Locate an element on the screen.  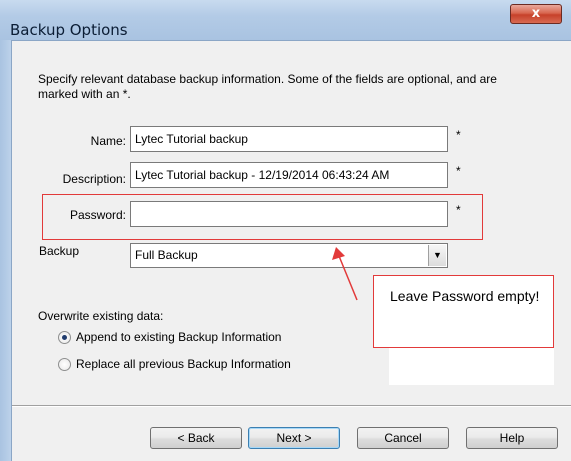
password-highlight-box is located at coordinates (262, 217).